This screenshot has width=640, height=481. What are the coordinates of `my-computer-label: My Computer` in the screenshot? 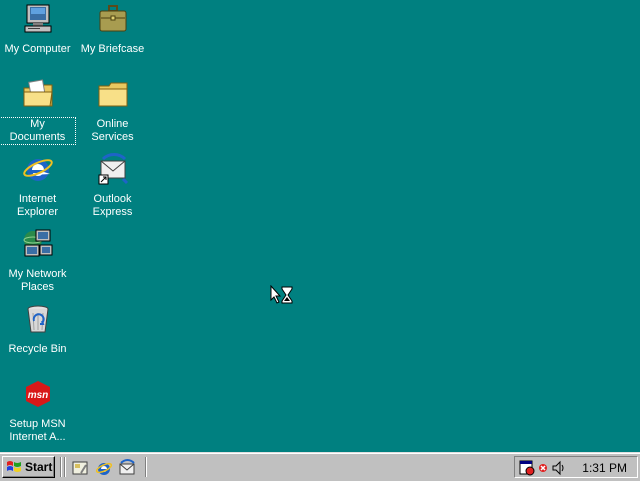 It's located at (37, 49).